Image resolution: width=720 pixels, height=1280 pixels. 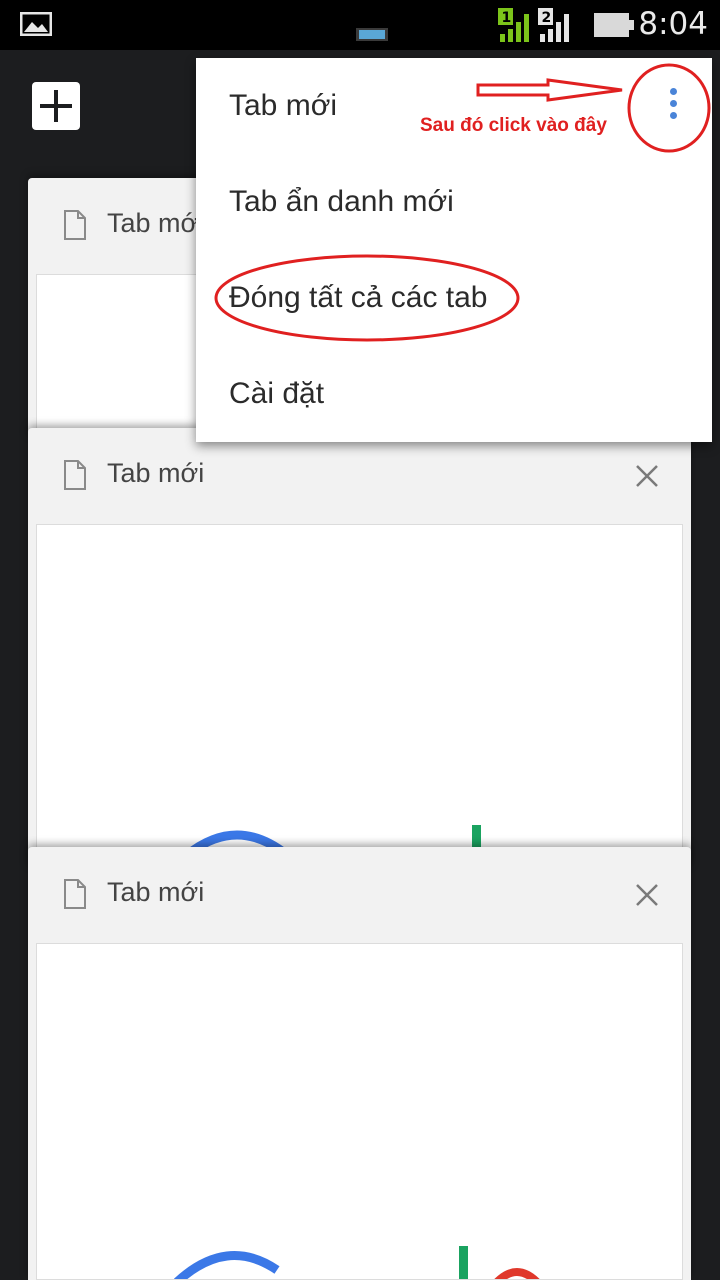 I want to click on media-icon, so click(x=372, y=34).